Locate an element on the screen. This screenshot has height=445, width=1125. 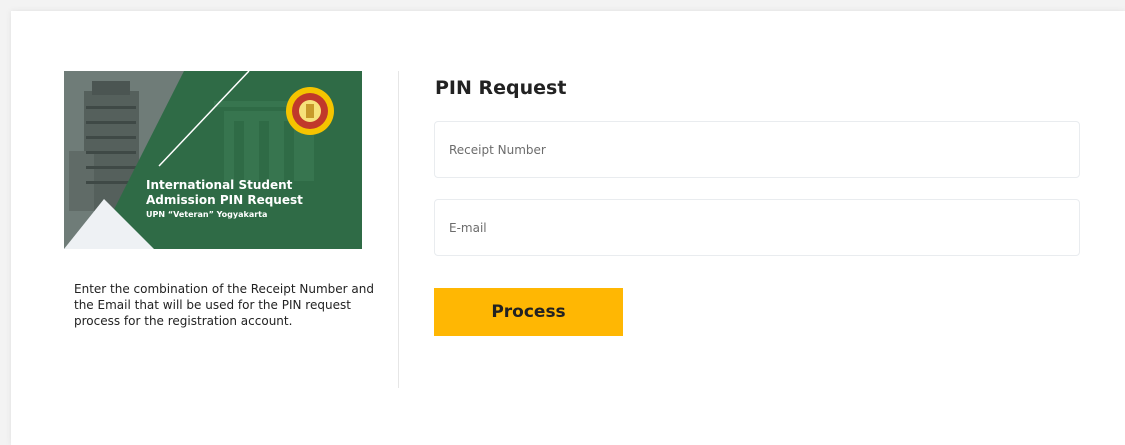
form-title: PIN Request is located at coordinates (501, 88).